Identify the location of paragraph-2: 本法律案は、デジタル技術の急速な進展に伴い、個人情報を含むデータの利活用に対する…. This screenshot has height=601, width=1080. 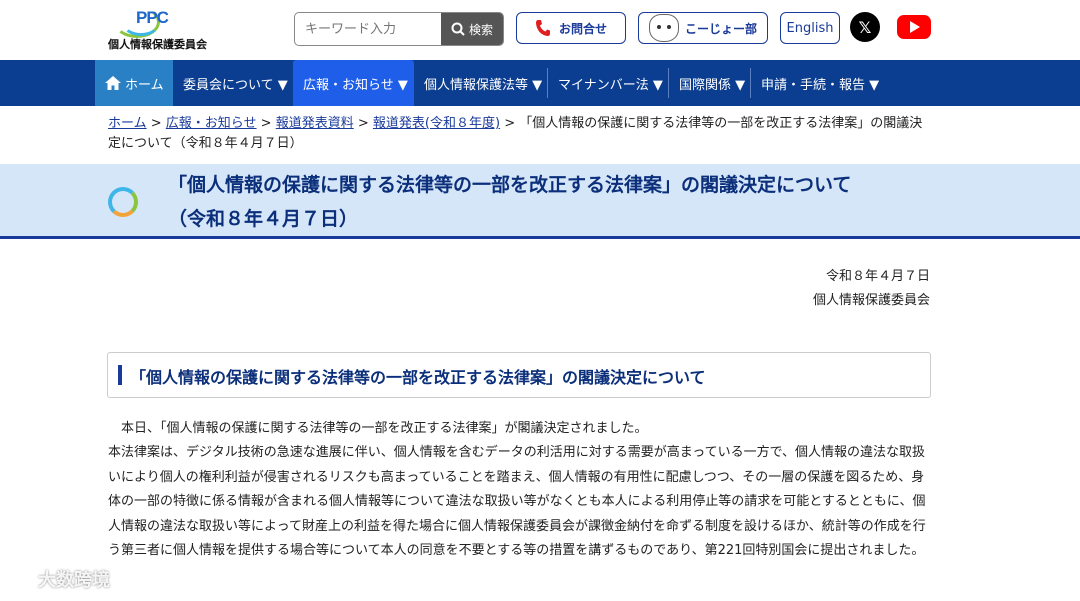
(517, 502).